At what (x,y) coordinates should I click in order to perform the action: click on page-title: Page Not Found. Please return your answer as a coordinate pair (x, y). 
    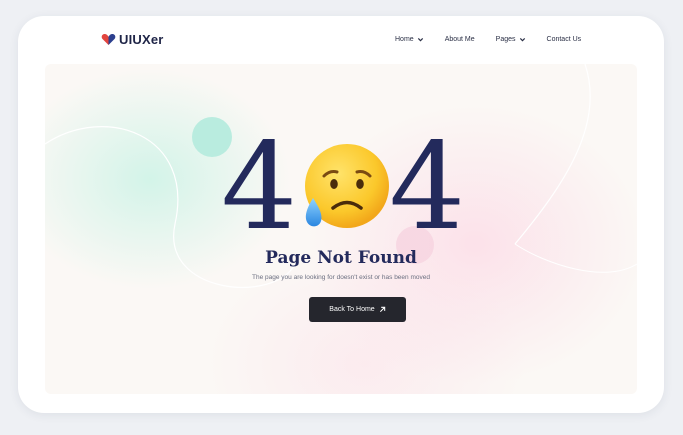
    Looking at the image, I should click on (341, 258).